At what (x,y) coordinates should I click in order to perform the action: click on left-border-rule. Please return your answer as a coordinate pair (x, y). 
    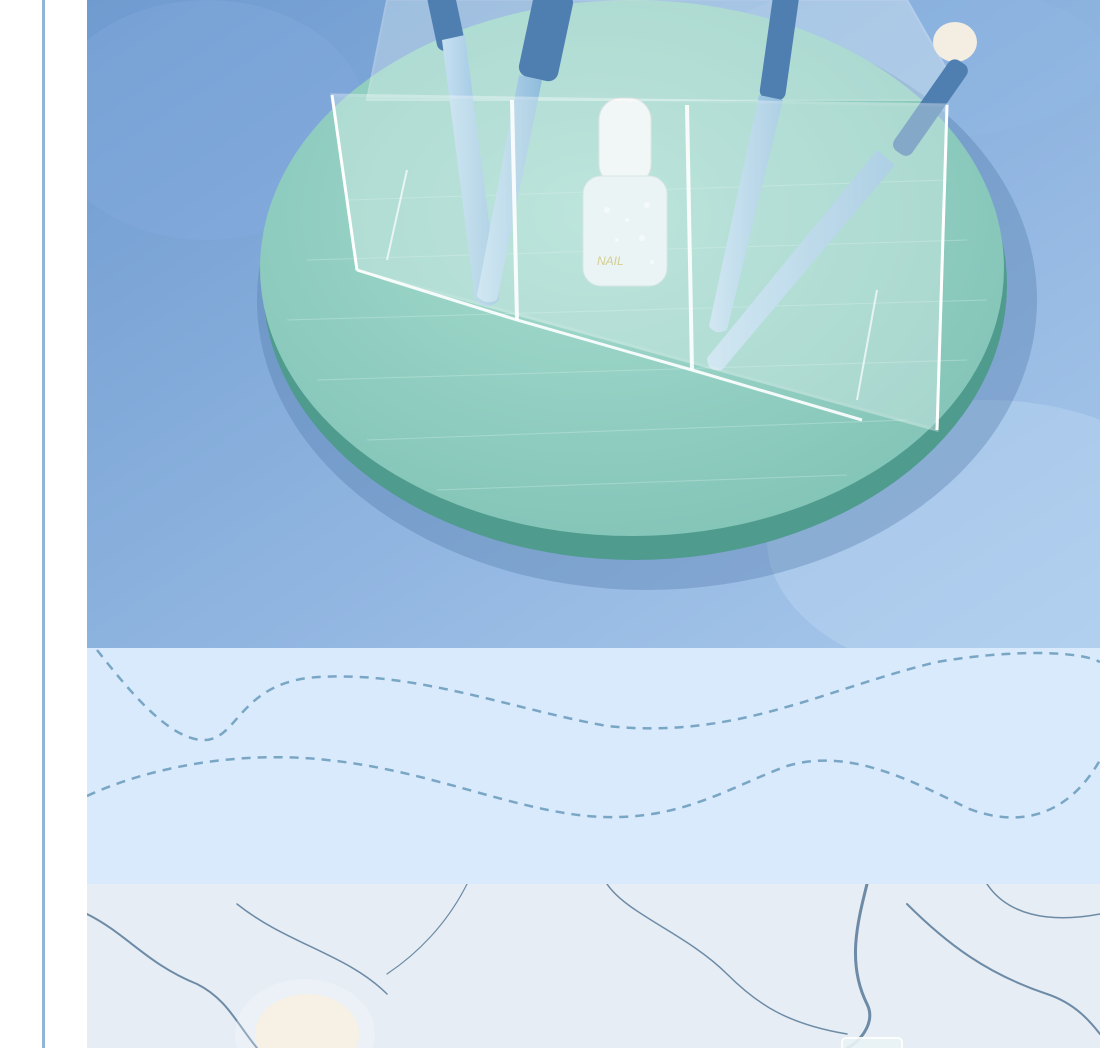
    Looking at the image, I should click on (43, 524).